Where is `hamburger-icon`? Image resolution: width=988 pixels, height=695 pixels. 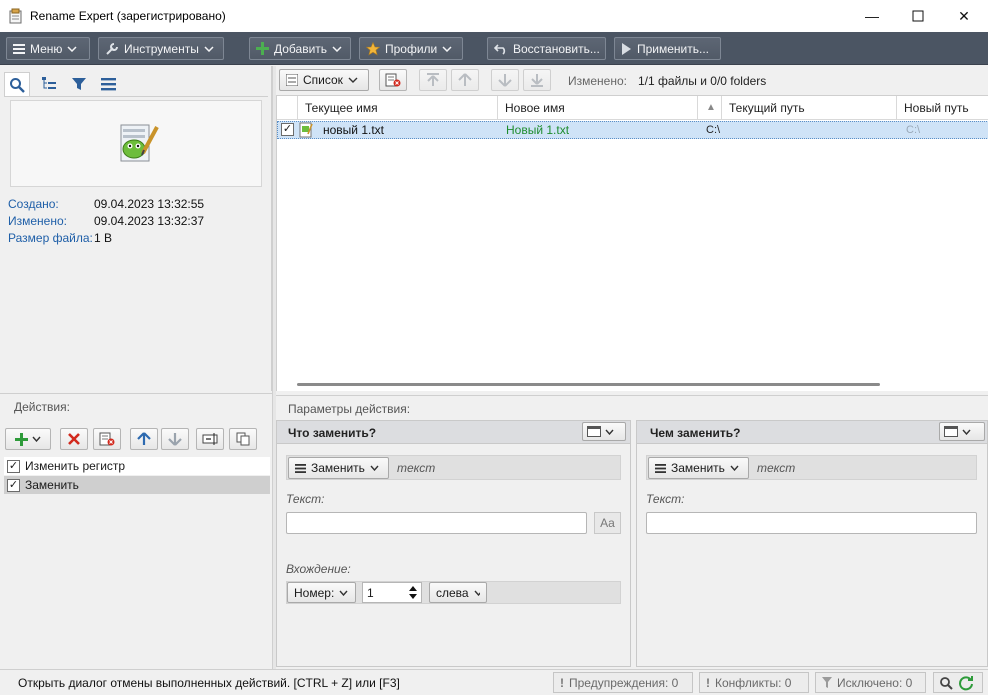 hamburger-icon is located at coordinates (660, 468).